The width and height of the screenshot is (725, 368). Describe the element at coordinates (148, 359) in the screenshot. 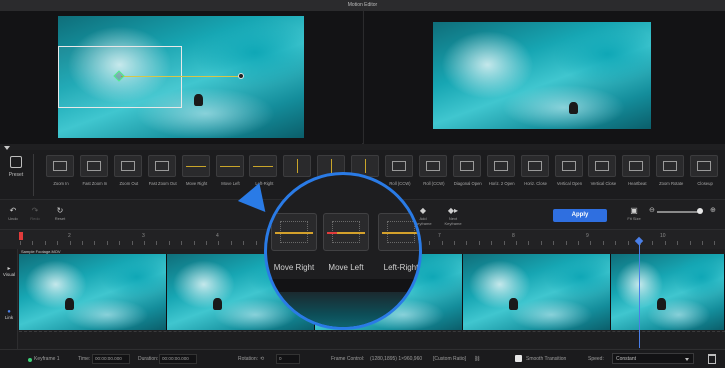

I see `duration-label: Duration:` at that location.